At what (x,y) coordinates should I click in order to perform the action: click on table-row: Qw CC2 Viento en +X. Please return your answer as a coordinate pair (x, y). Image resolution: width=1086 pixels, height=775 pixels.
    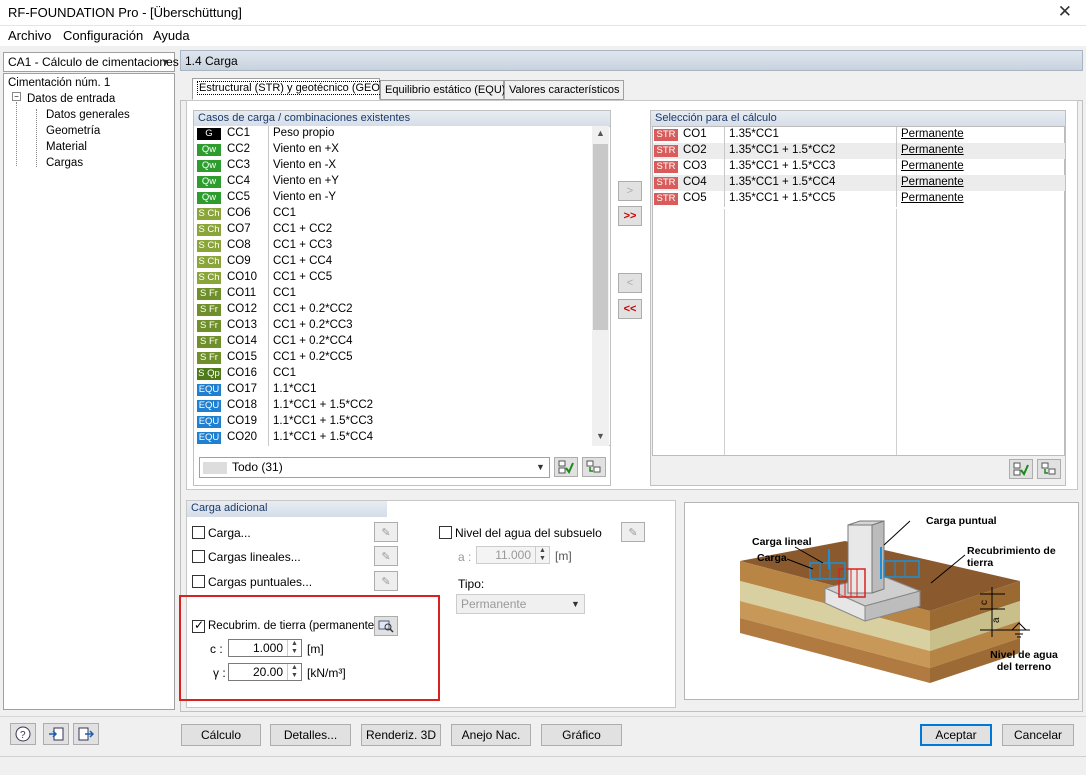
    Looking at the image, I should click on (393, 150).